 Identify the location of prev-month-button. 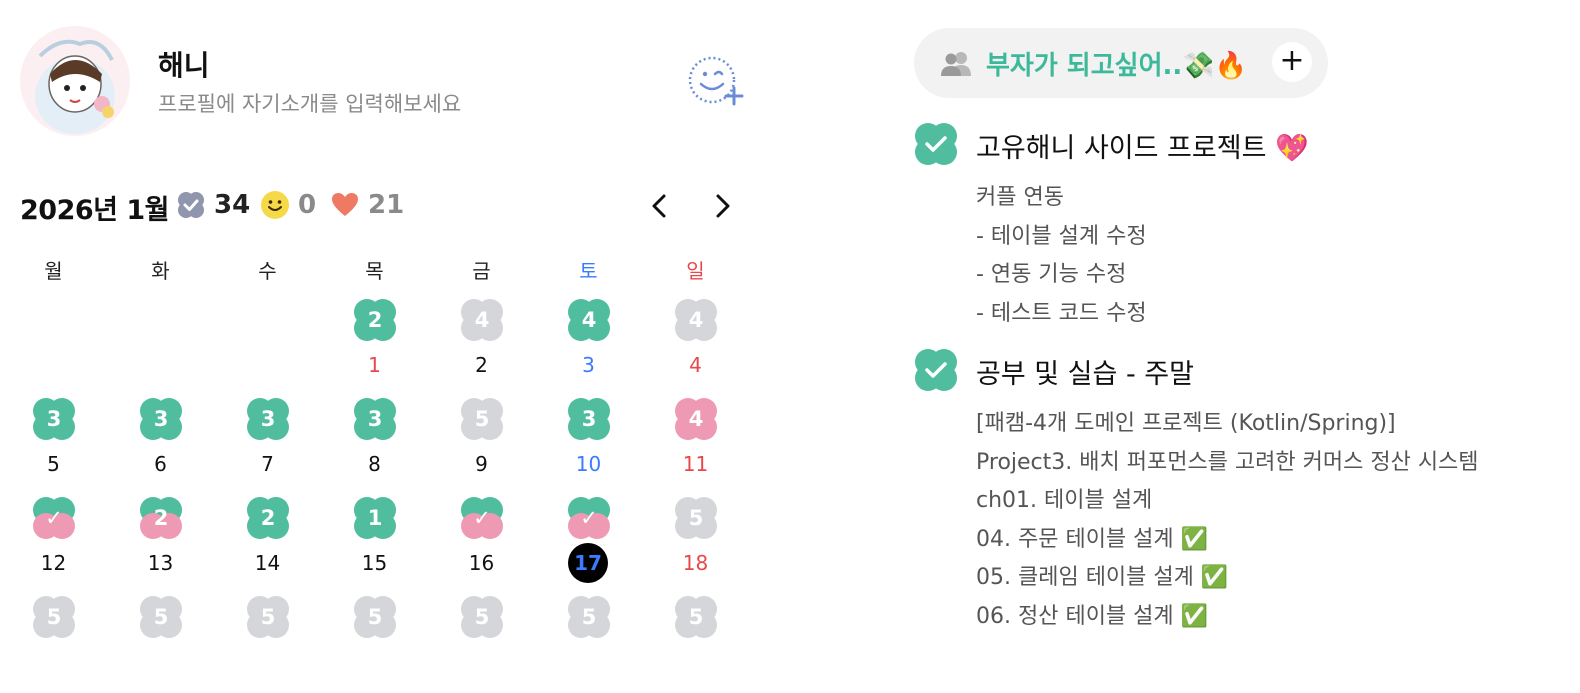
(660, 206).